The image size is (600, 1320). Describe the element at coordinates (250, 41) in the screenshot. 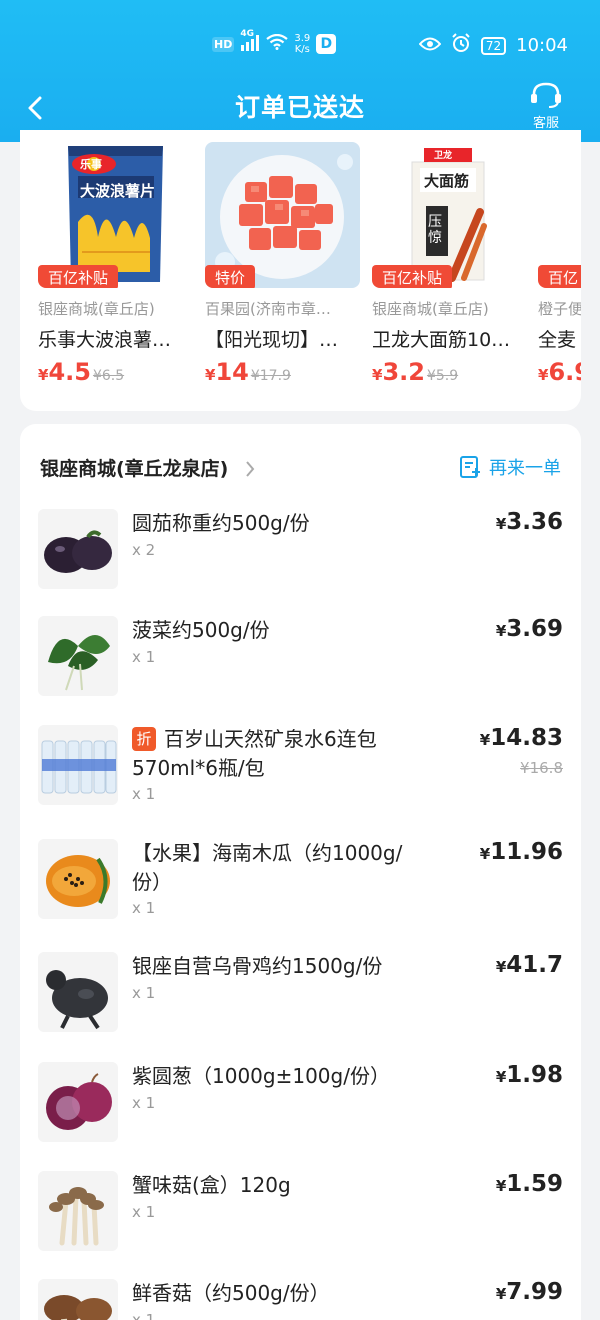

I see `signal-icon: 4G` at that location.